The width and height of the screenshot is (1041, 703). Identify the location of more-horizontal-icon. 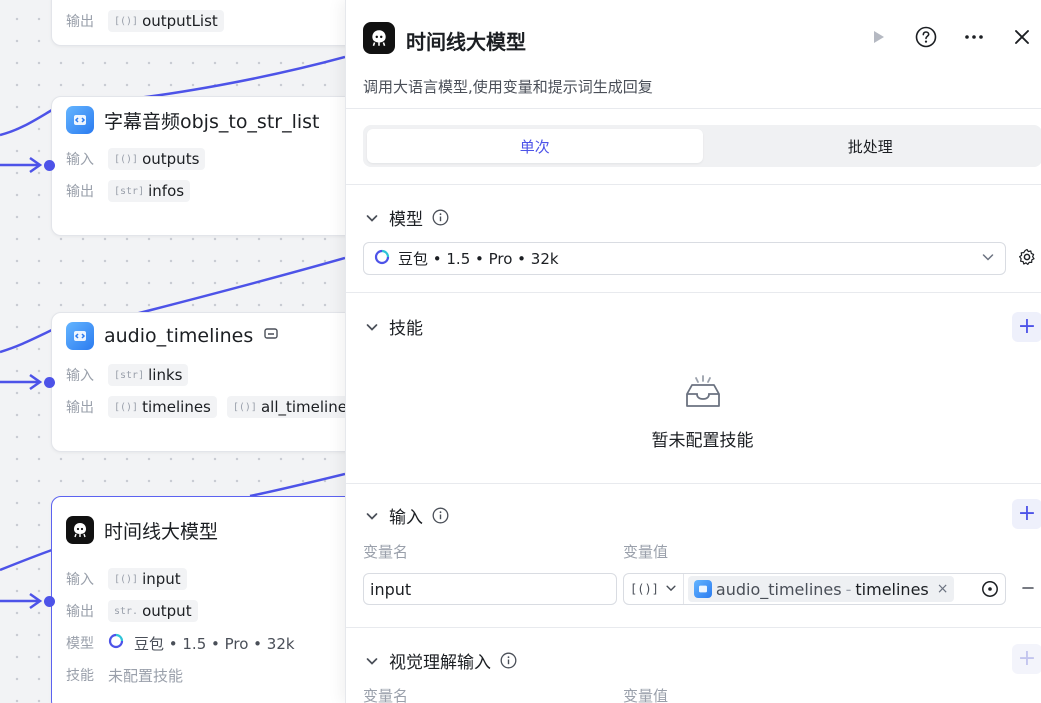
(974, 39).